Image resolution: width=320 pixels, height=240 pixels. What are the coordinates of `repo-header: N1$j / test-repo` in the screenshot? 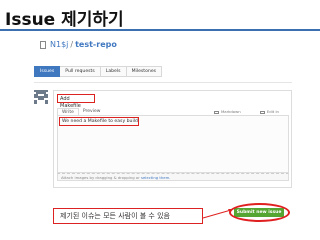 It's located at (78, 44).